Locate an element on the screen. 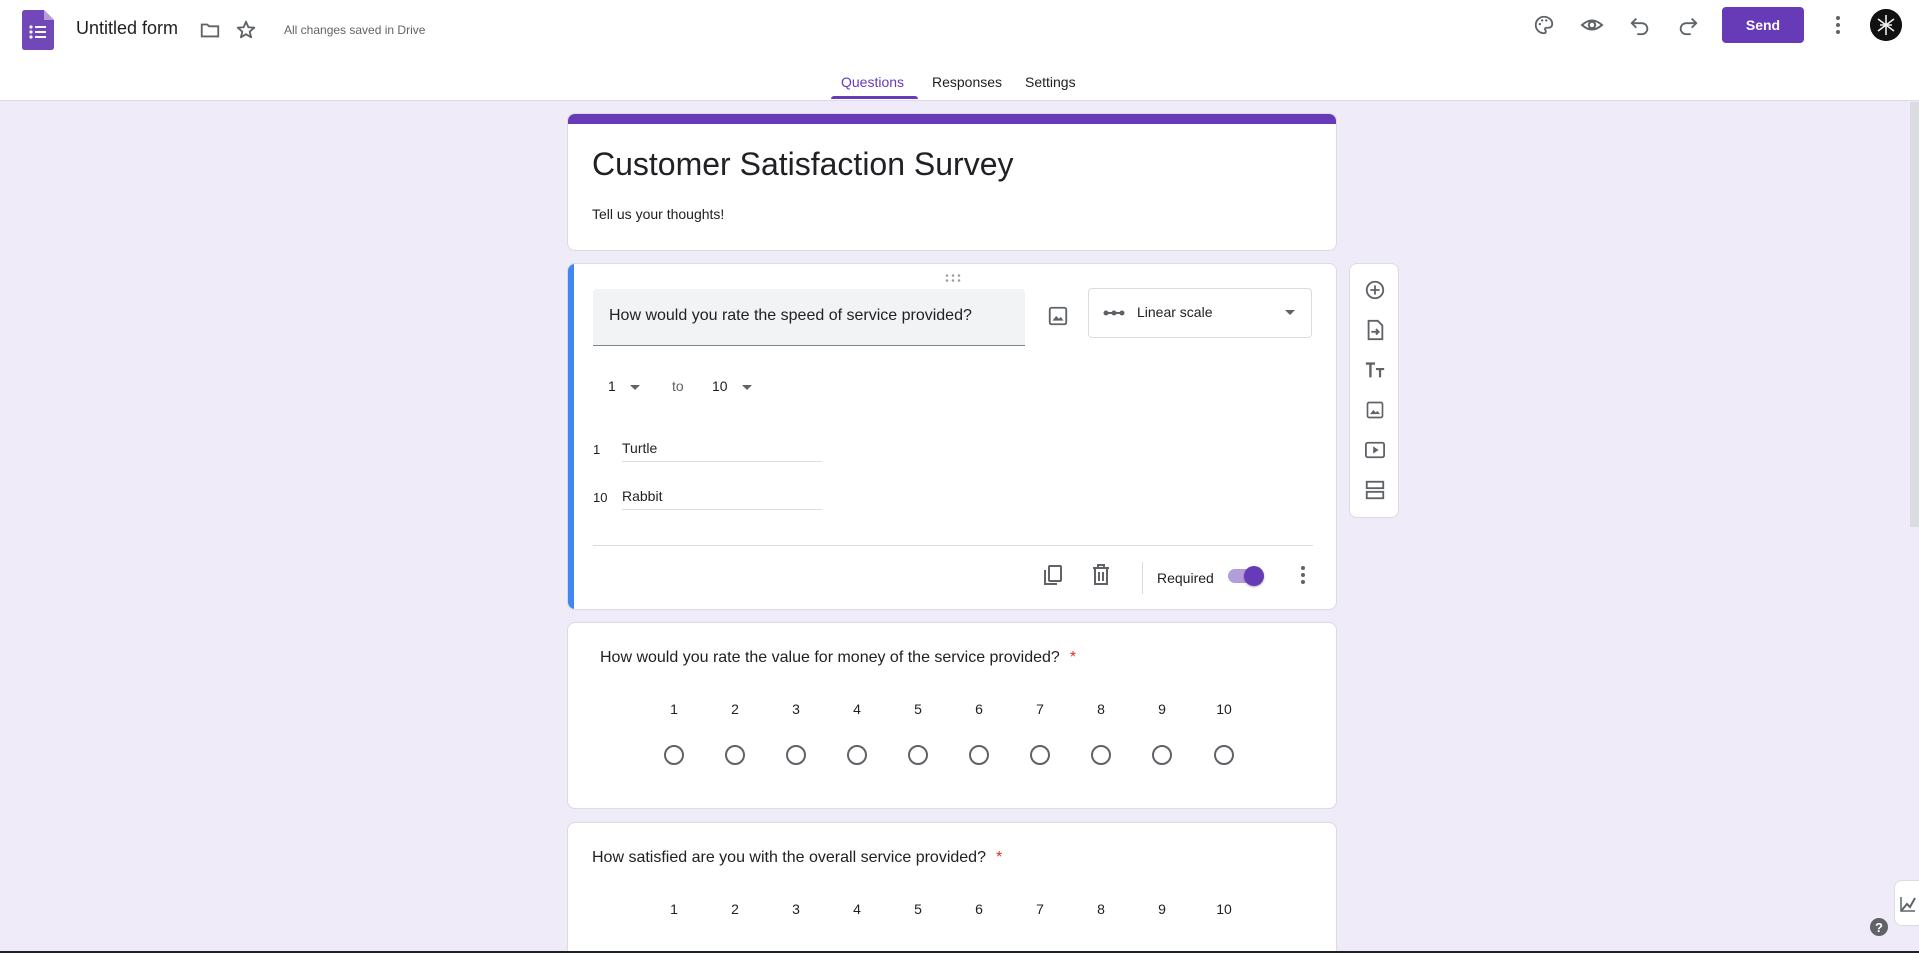 This screenshot has width=1919, height=953. required-toggle is located at coordinates (1246, 576).